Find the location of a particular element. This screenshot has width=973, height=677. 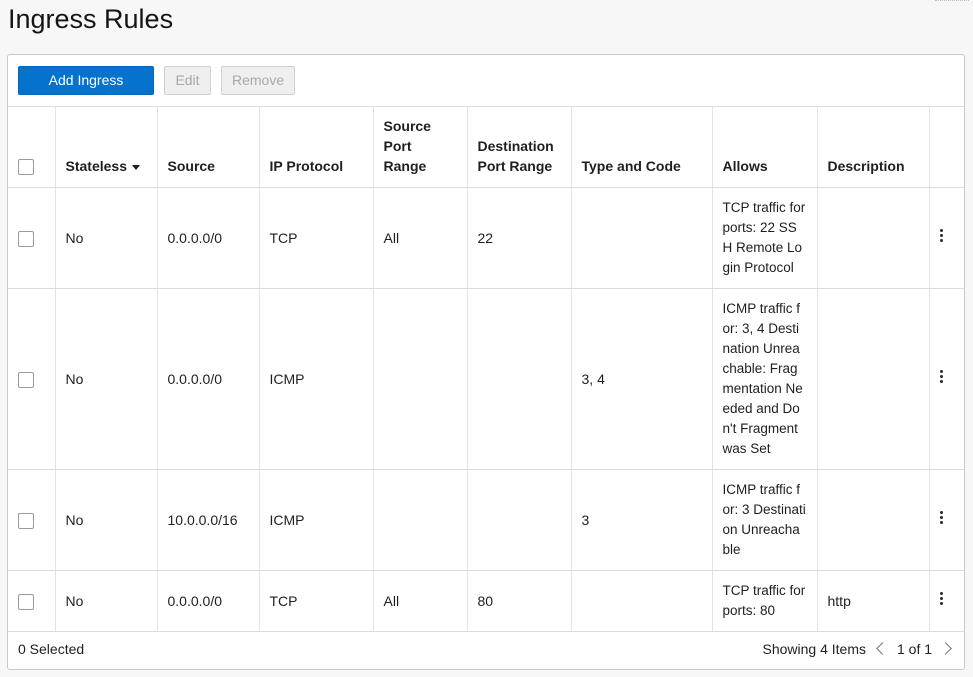

column-header-type-and-code: Type and Code is located at coordinates (642, 147).